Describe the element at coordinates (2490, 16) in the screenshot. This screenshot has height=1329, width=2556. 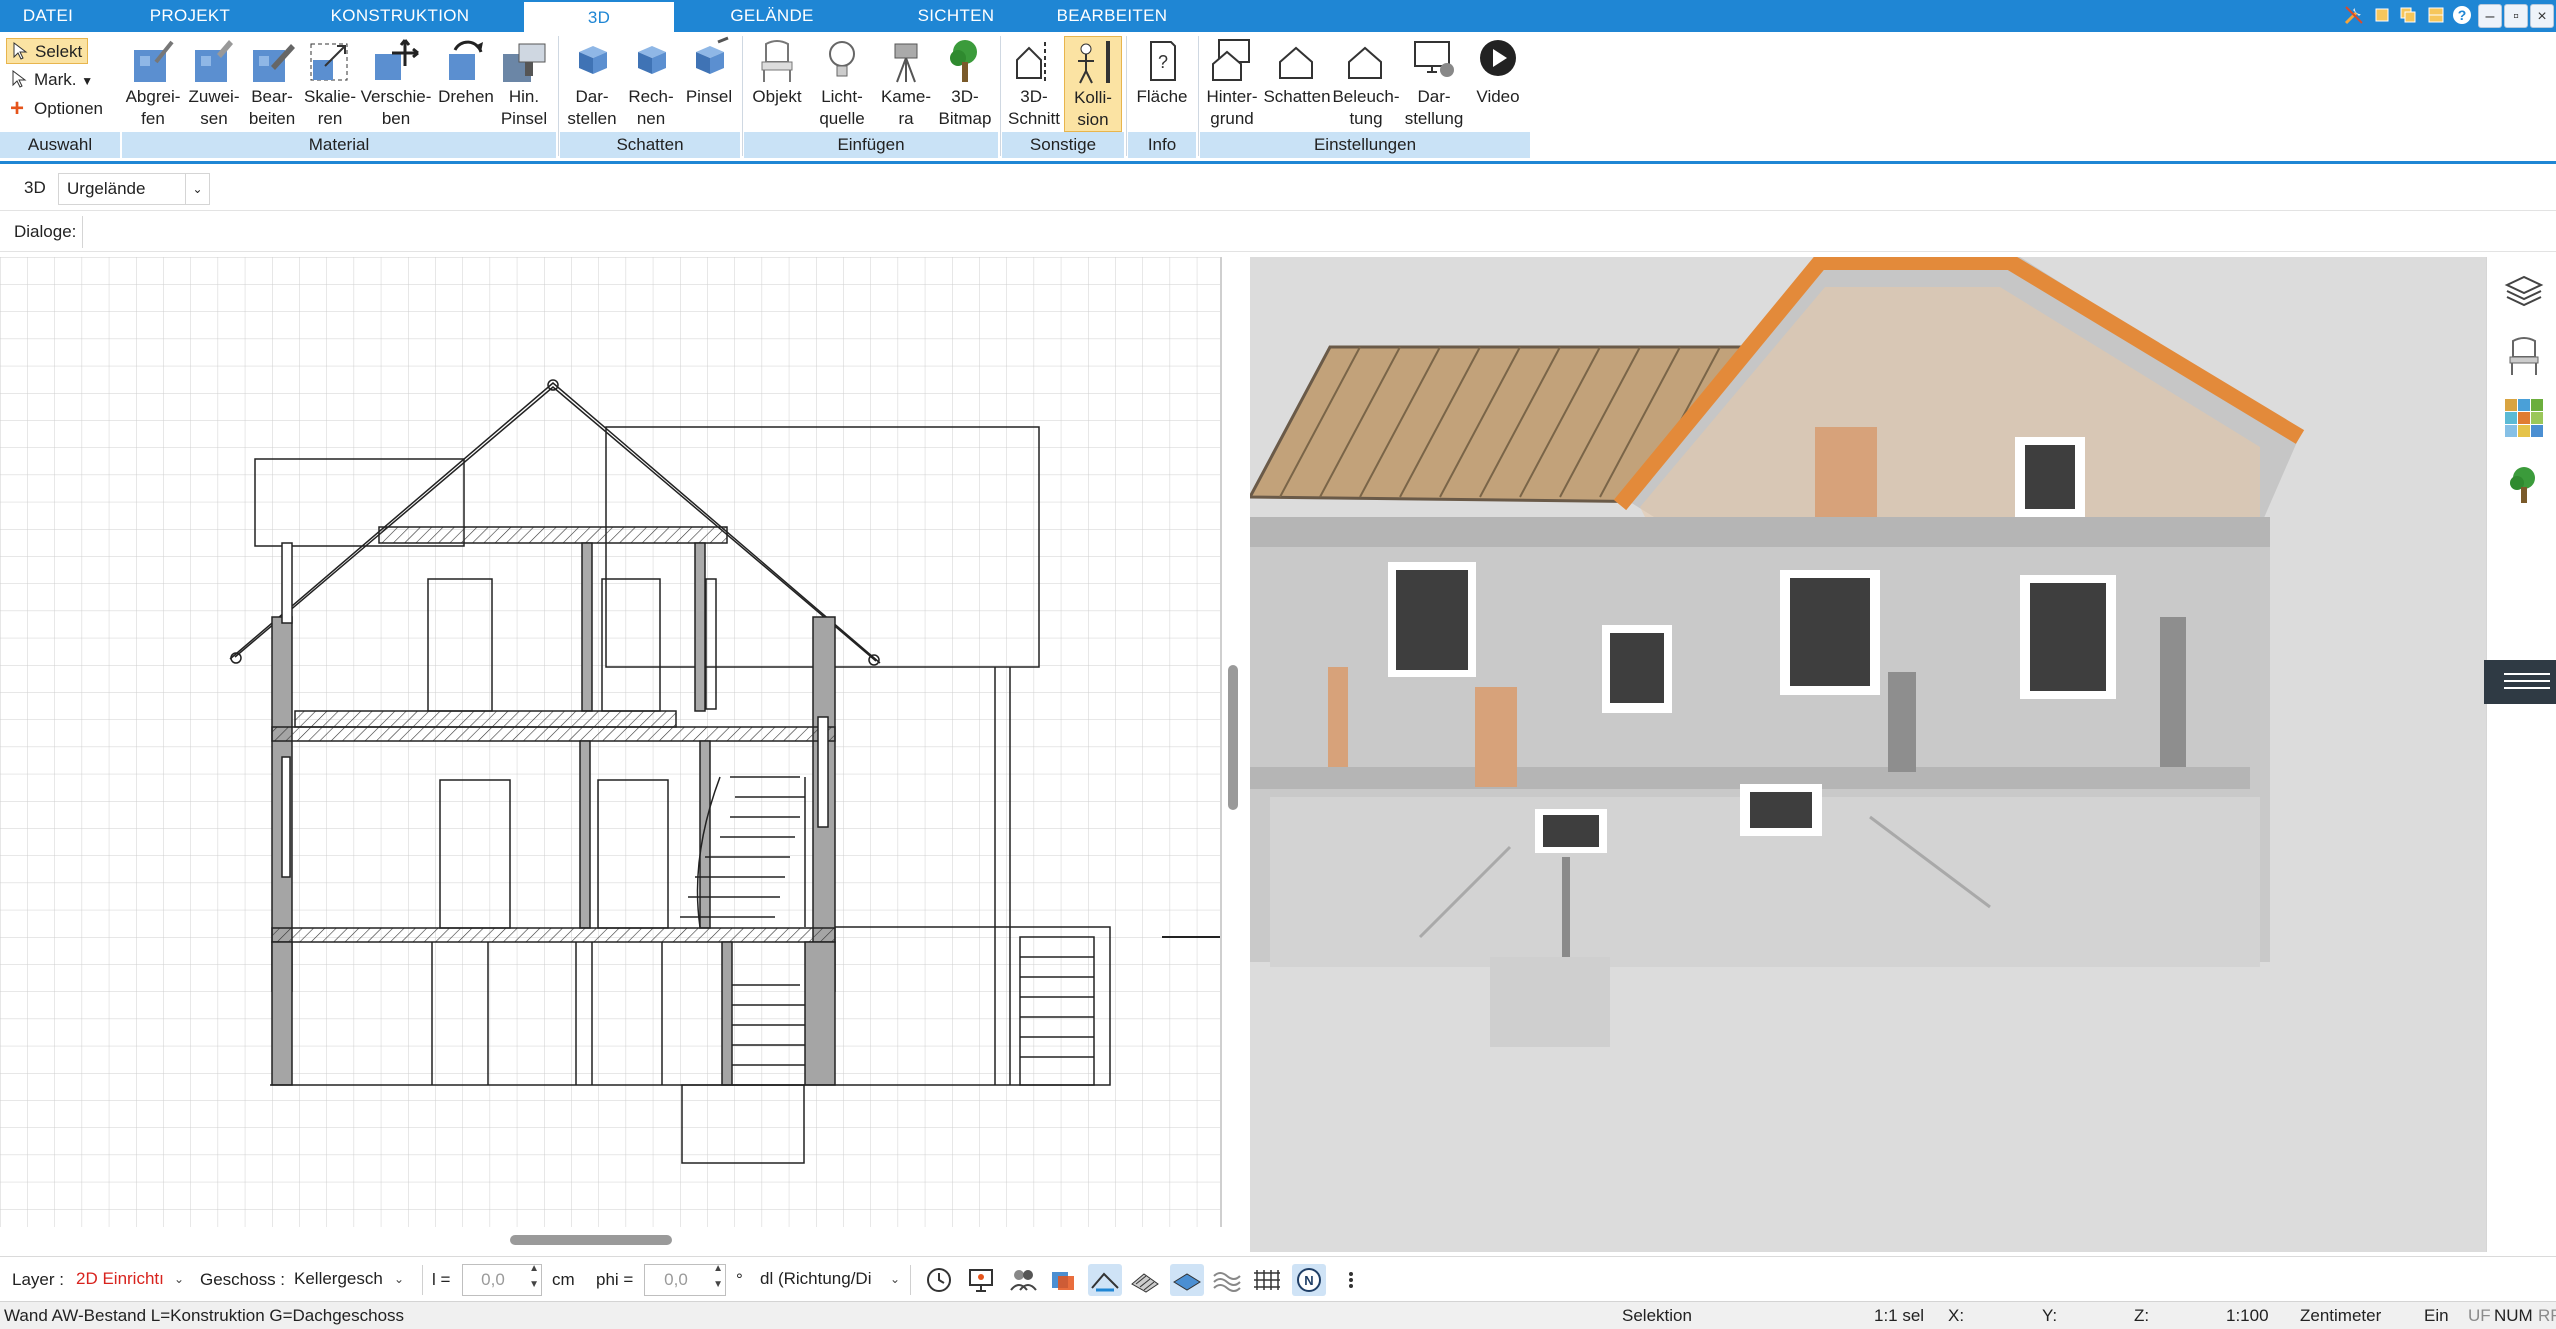
I see `minimize-button: –` at that location.